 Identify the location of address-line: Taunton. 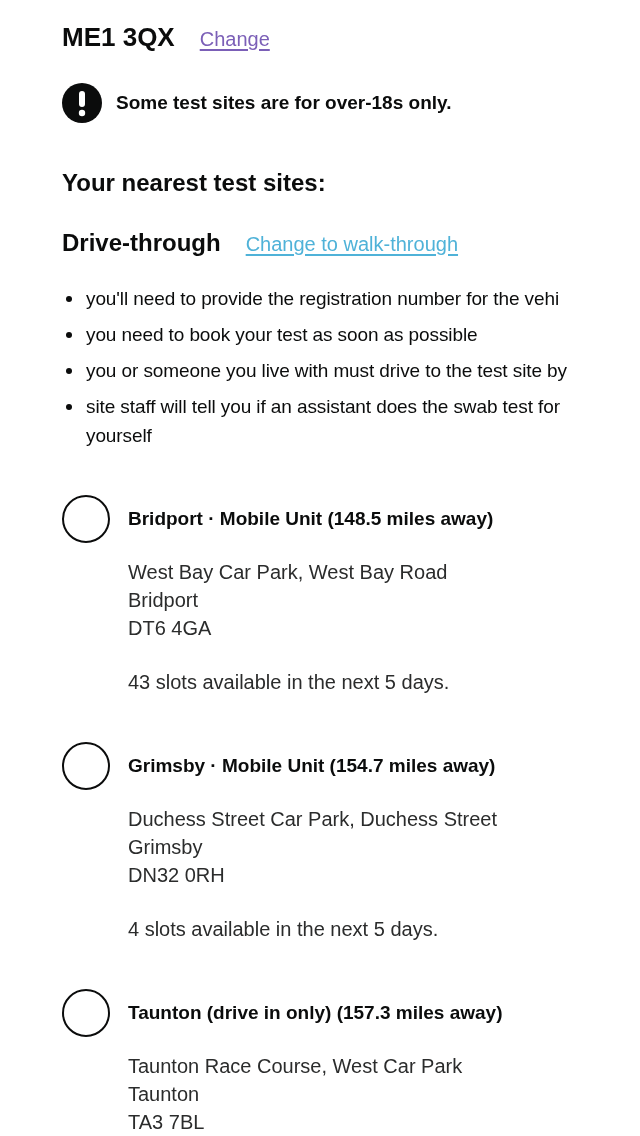
(164, 1094).